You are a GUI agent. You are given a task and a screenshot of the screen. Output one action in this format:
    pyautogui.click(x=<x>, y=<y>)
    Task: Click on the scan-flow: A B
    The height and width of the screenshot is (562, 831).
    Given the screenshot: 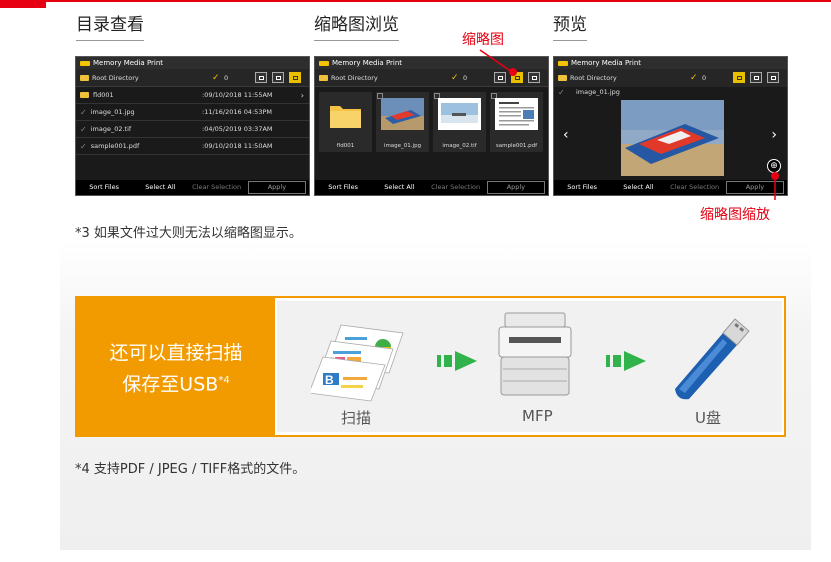 What is the action you would take?
    pyautogui.click(x=529, y=366)
    